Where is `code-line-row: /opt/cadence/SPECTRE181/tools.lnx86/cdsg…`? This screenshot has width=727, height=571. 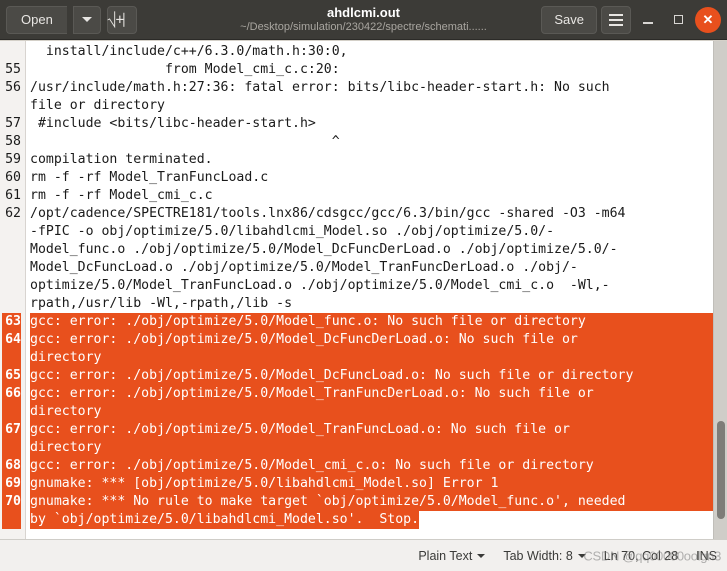
code-line-row: /opt/cadence/SPECTRE181/tools.lnx86/cdsg… is located at coordinates (371, 214).